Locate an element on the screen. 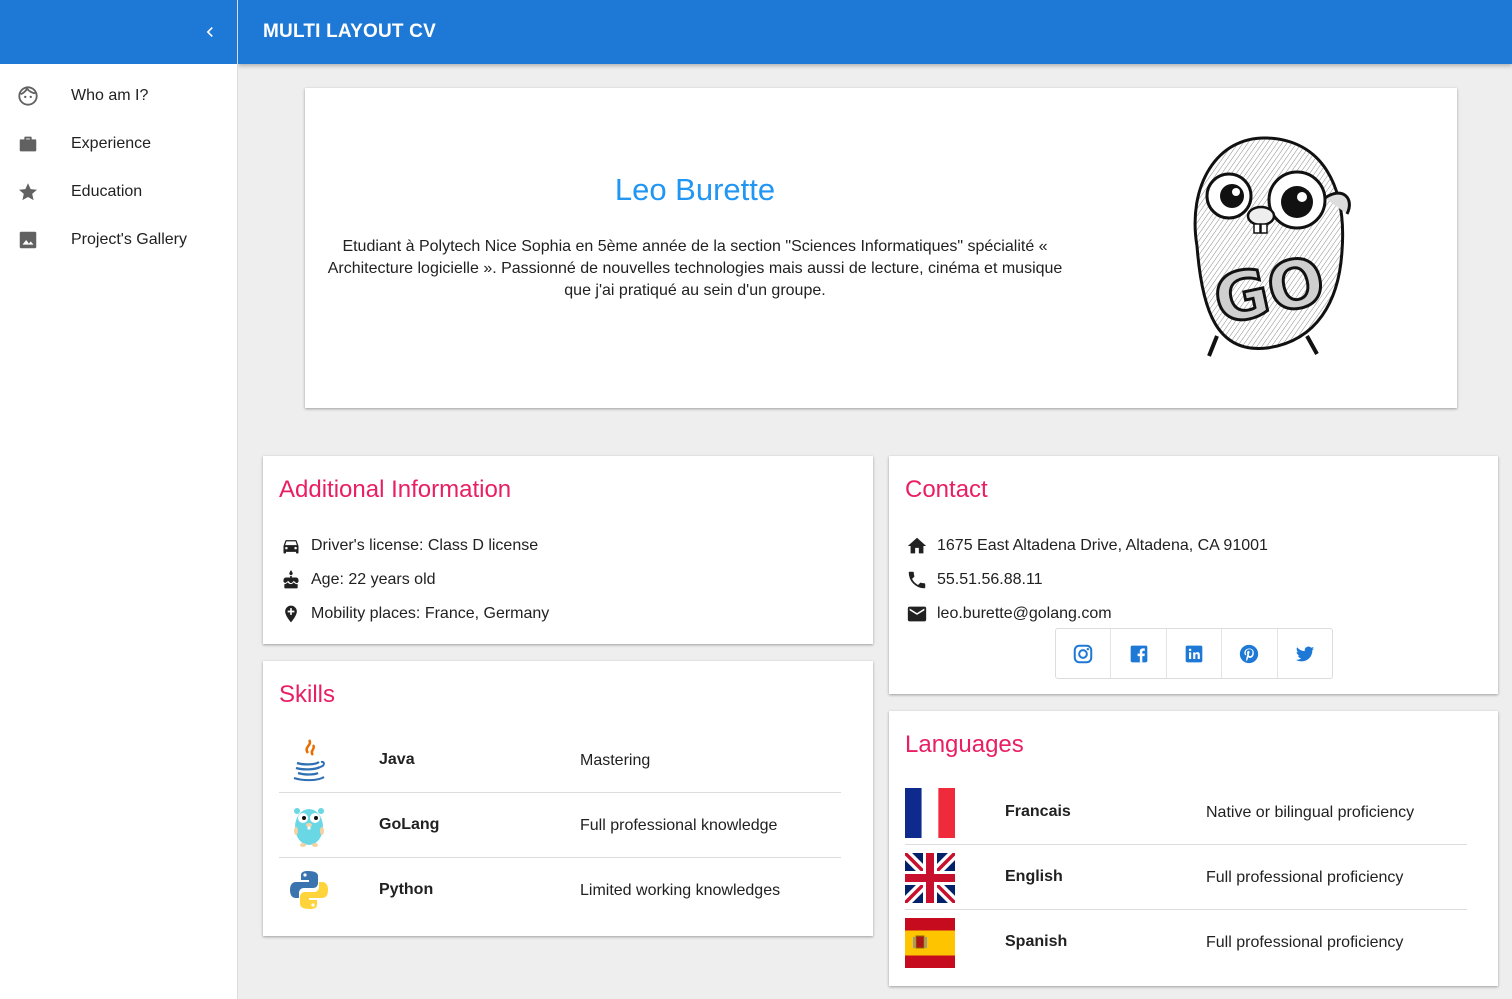 Image resolution: width=1512 pixels, height=999 pixels. cake-icon is located at coordinates (291, 580).